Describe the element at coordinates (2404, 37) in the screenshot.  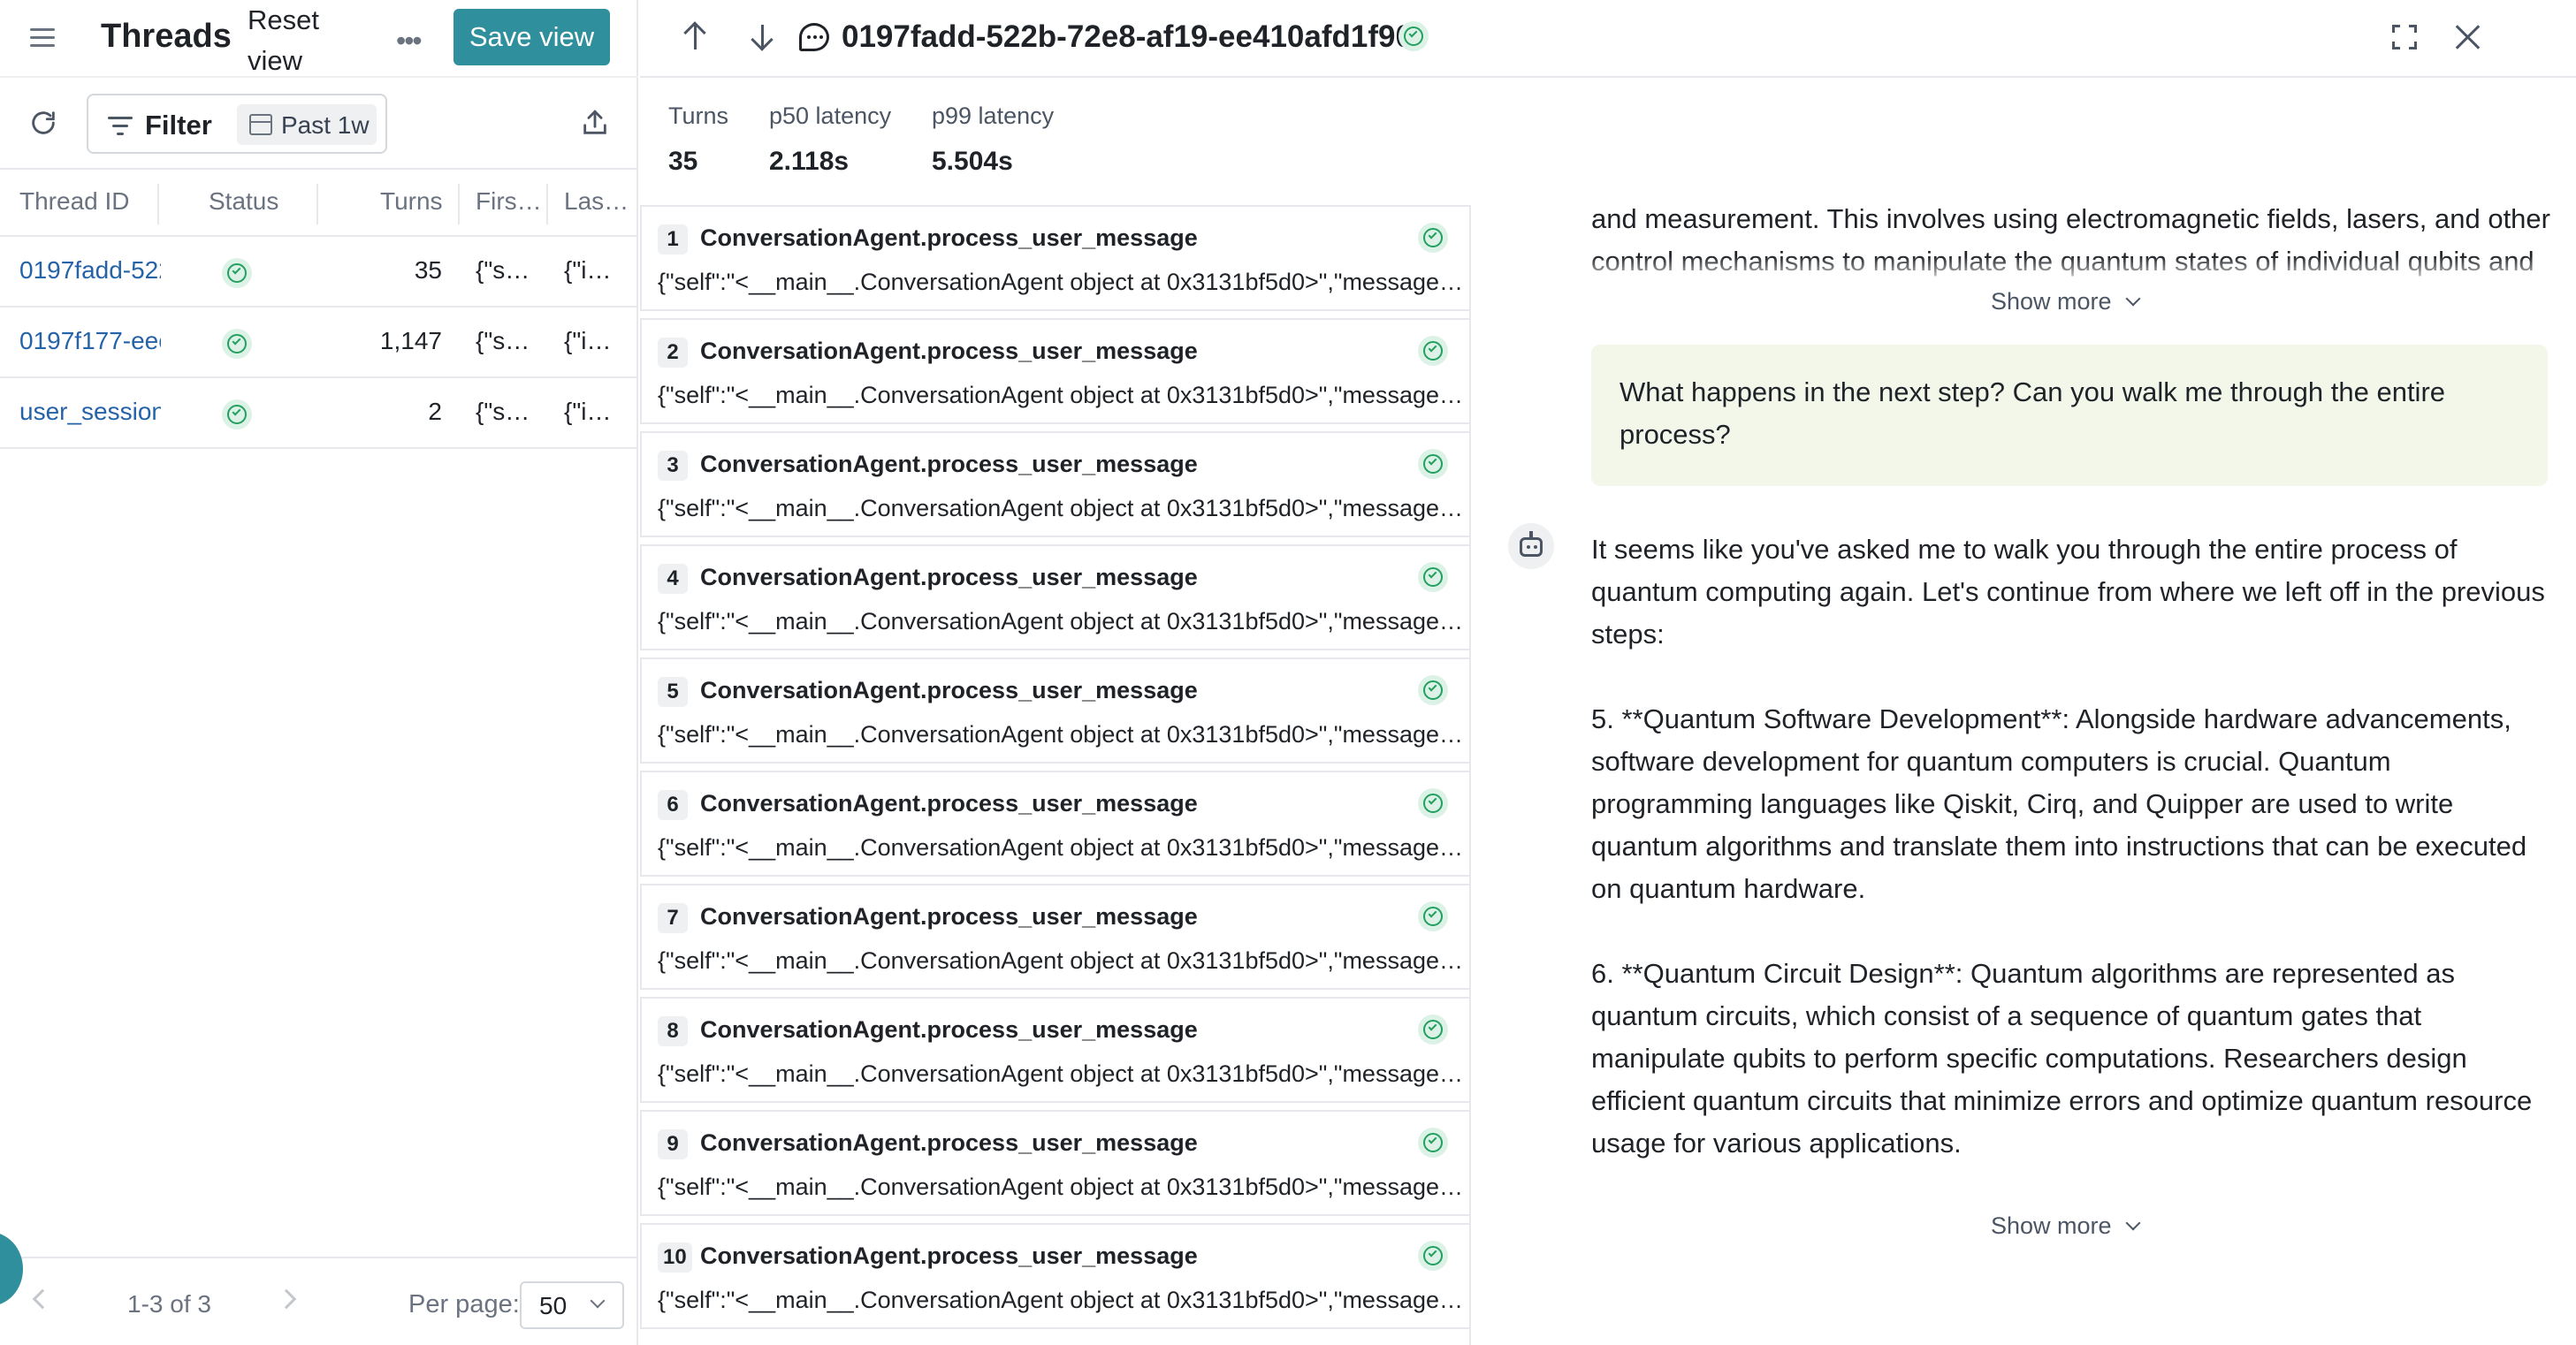
I see `expand-icon` at that location.